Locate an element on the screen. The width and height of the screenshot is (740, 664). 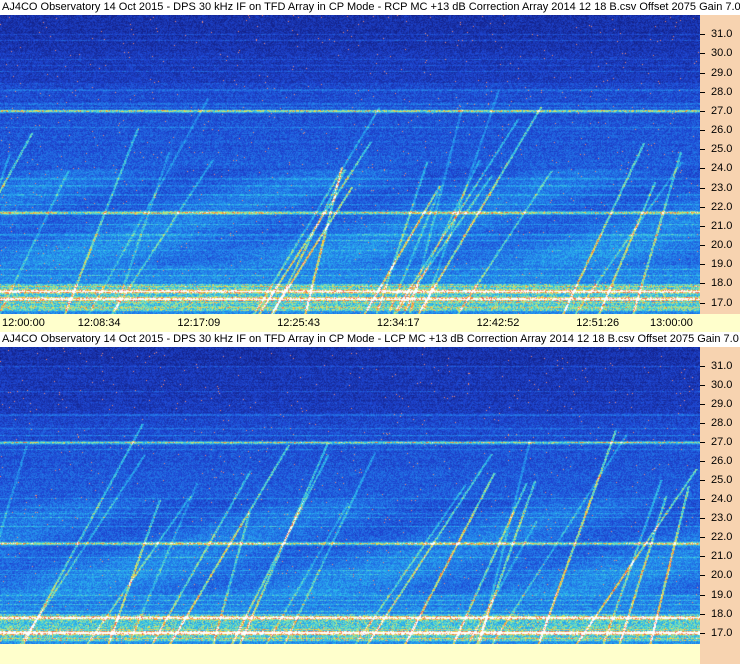
bottom-axis-corner is located at coordinates (720, 654).